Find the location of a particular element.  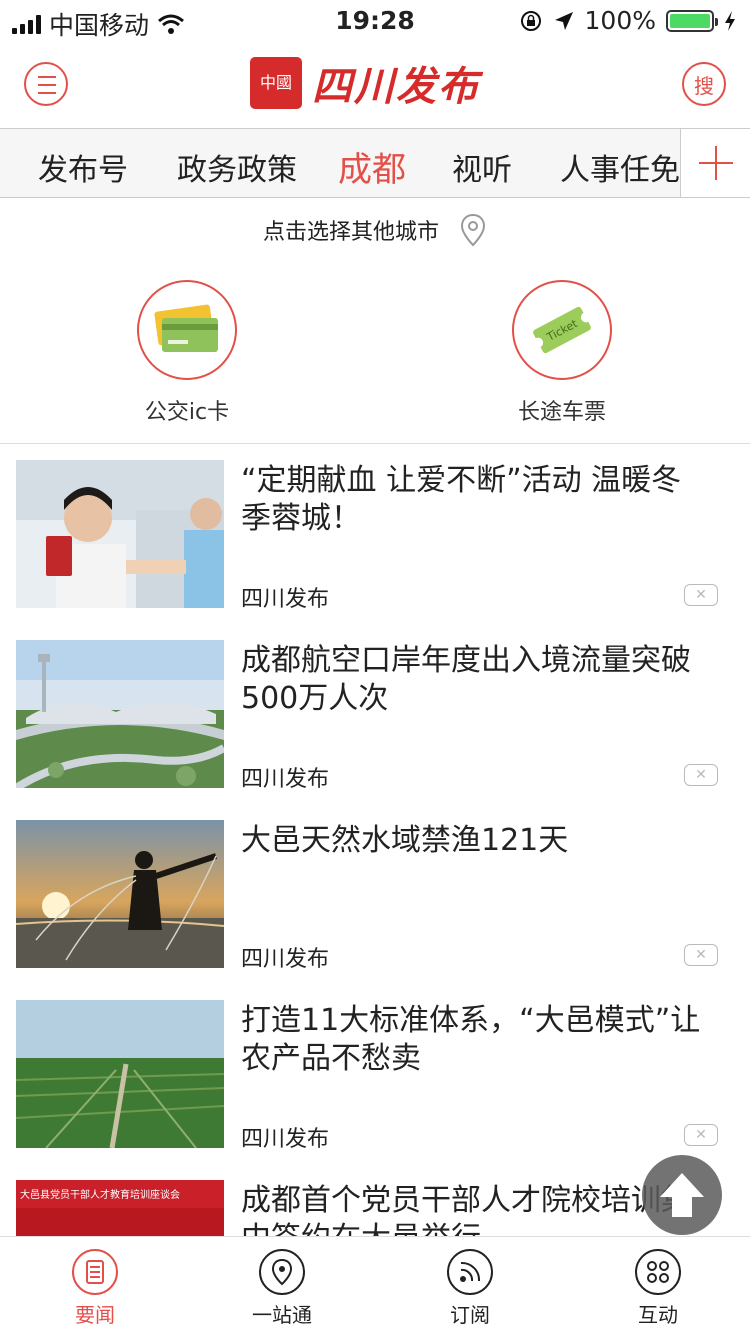

nav-one-stop: 一站通 is located at coordinates (282, 1288).